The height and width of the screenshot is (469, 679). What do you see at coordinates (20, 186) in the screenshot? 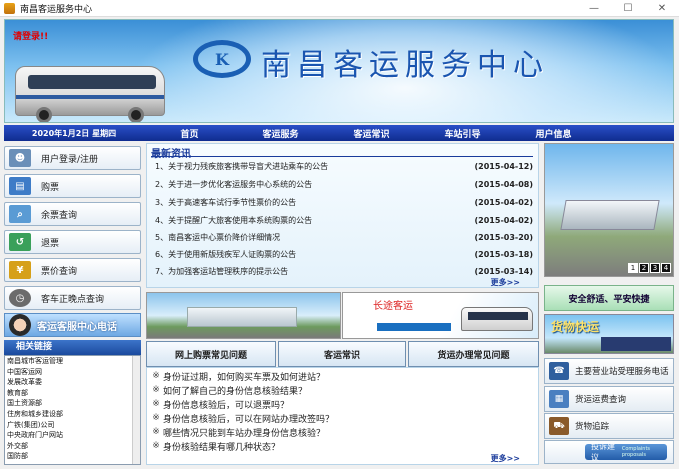
I see `ticket-icon: ▤` at bounding box center [20, 186].